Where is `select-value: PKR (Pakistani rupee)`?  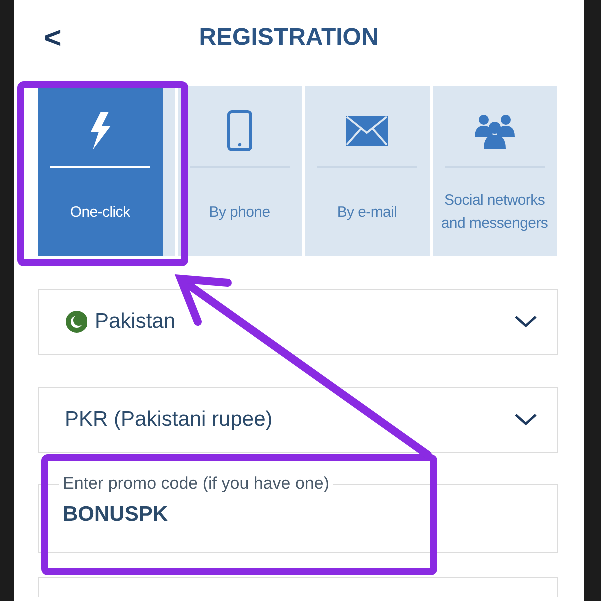
select-value: PKR (Pakistani rupee) is located at coordinates (169, 420).